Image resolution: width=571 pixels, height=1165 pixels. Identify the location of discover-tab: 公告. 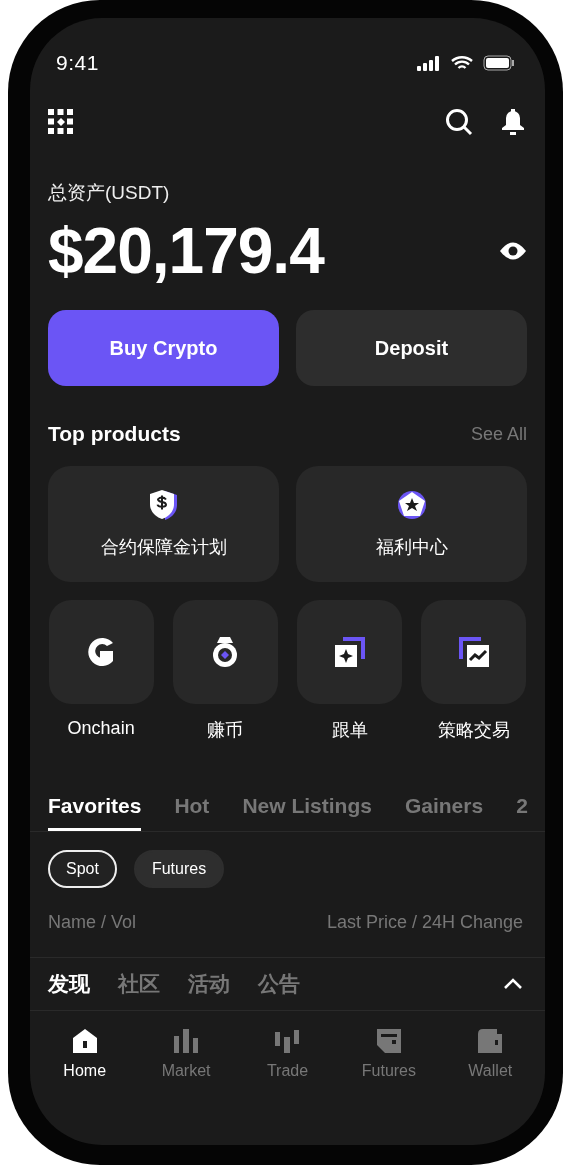
(279, 984).